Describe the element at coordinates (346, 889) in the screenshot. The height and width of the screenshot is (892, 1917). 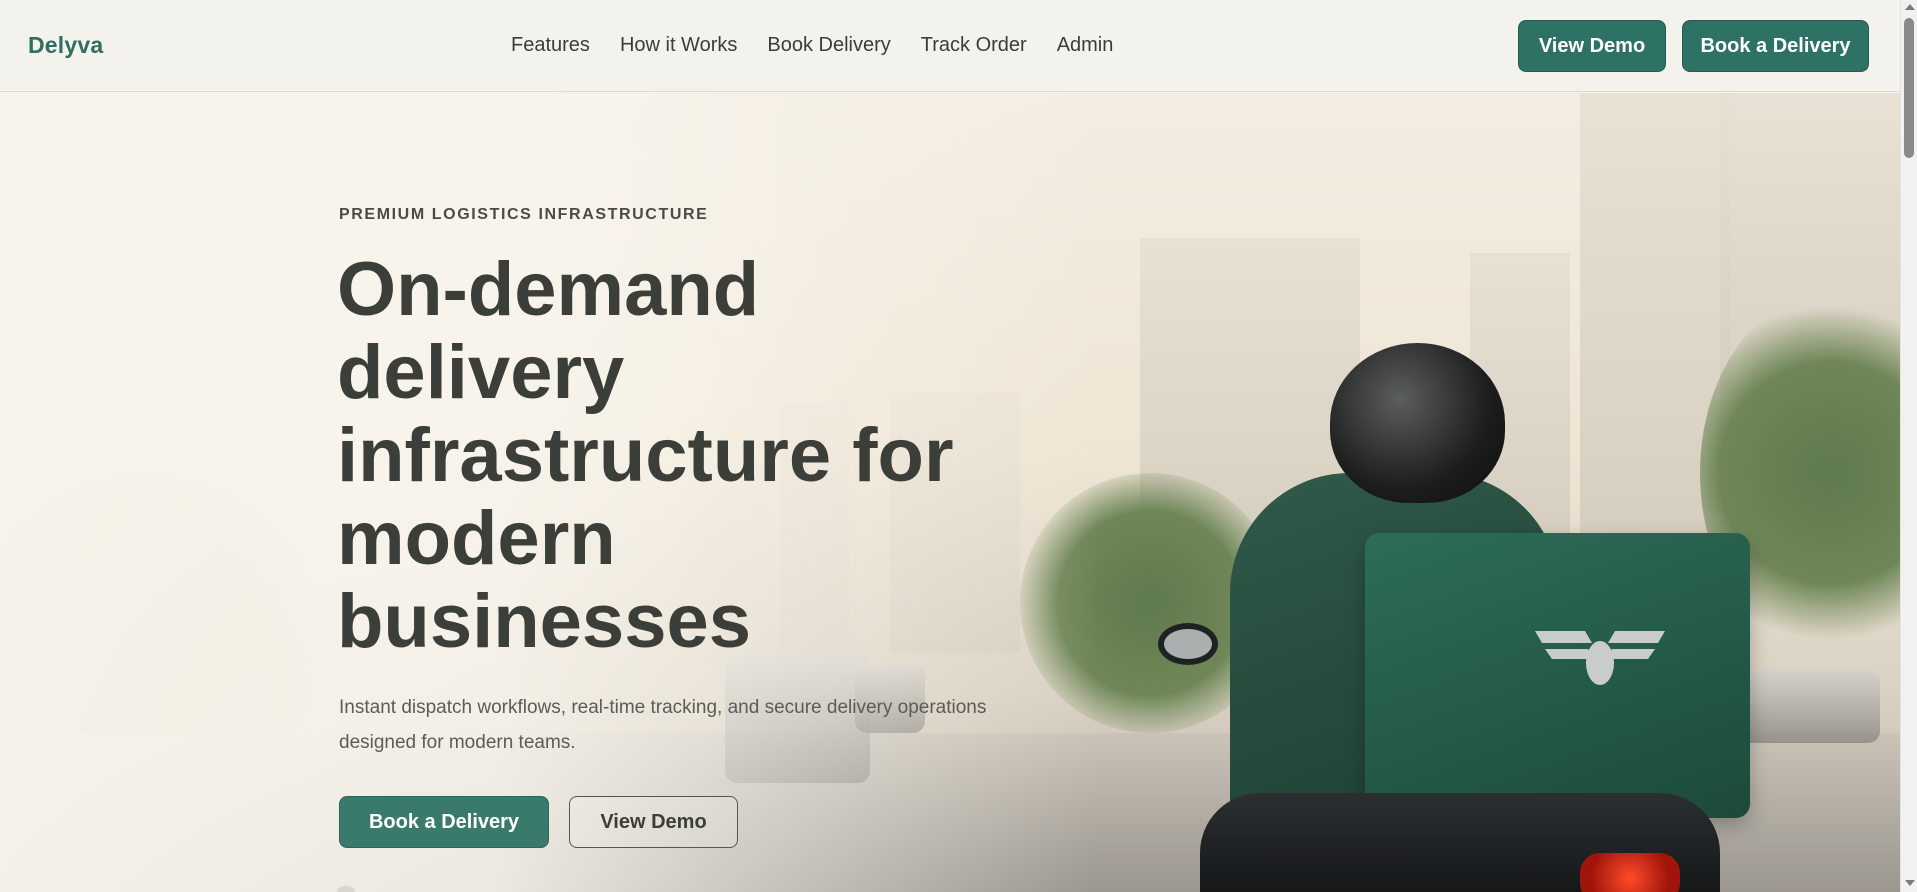
I see `below-fold-indicator` at that location.